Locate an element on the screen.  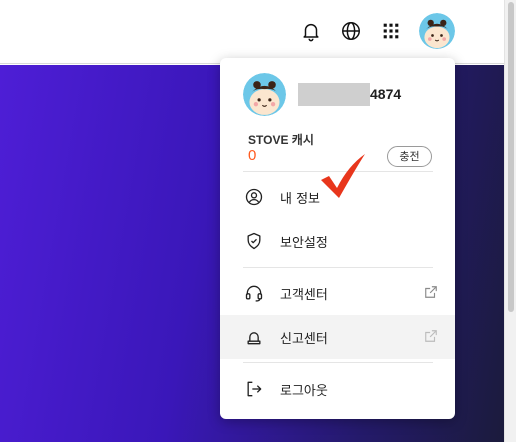
top-navigation-bar is located at coordinates (252, 32).